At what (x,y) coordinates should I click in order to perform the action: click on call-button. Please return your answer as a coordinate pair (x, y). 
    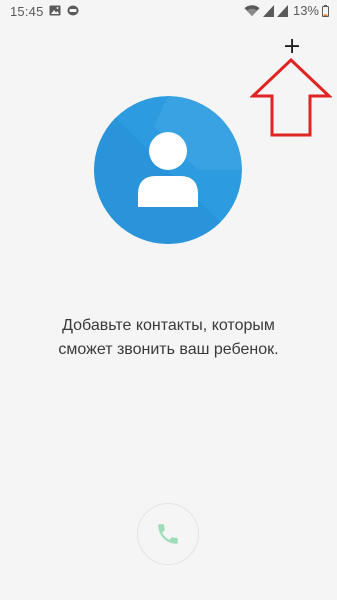
    Looking at the image, I should click on (168, 534).